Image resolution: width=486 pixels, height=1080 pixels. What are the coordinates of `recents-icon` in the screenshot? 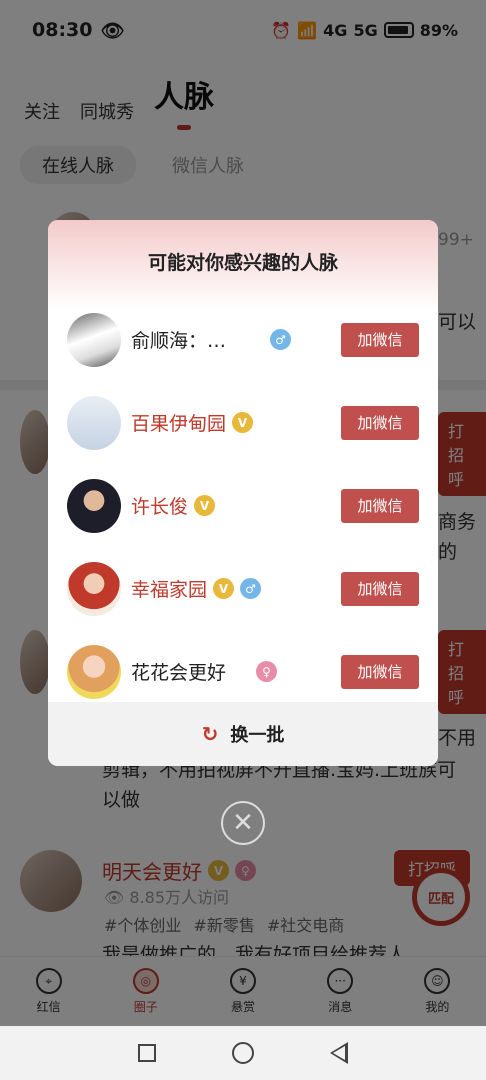 It's located at (147, 1053).